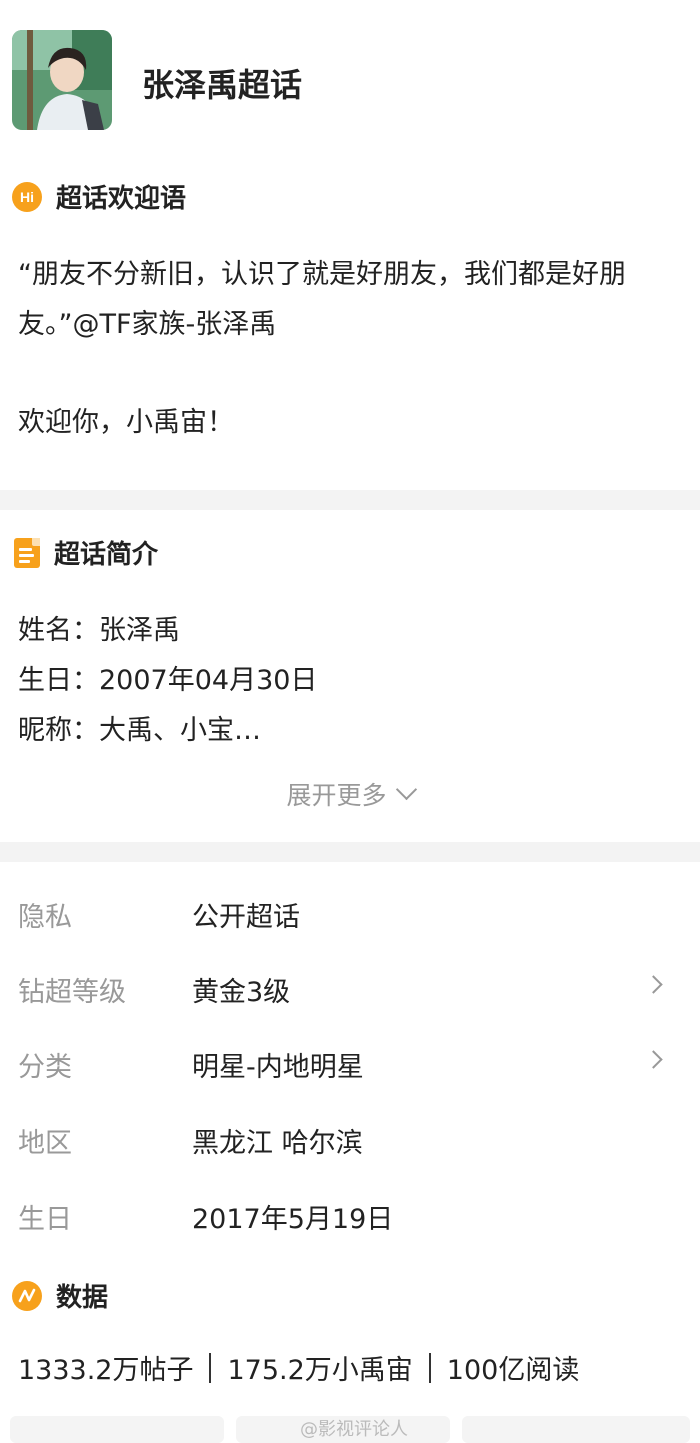 The width and height of the screenshot is (700, 1443). What do you see at coordinates (277, 1143) in the screenshot?
I see `info-value: 黑龙江 哈尔滨` at bounding box center [277, 1143].